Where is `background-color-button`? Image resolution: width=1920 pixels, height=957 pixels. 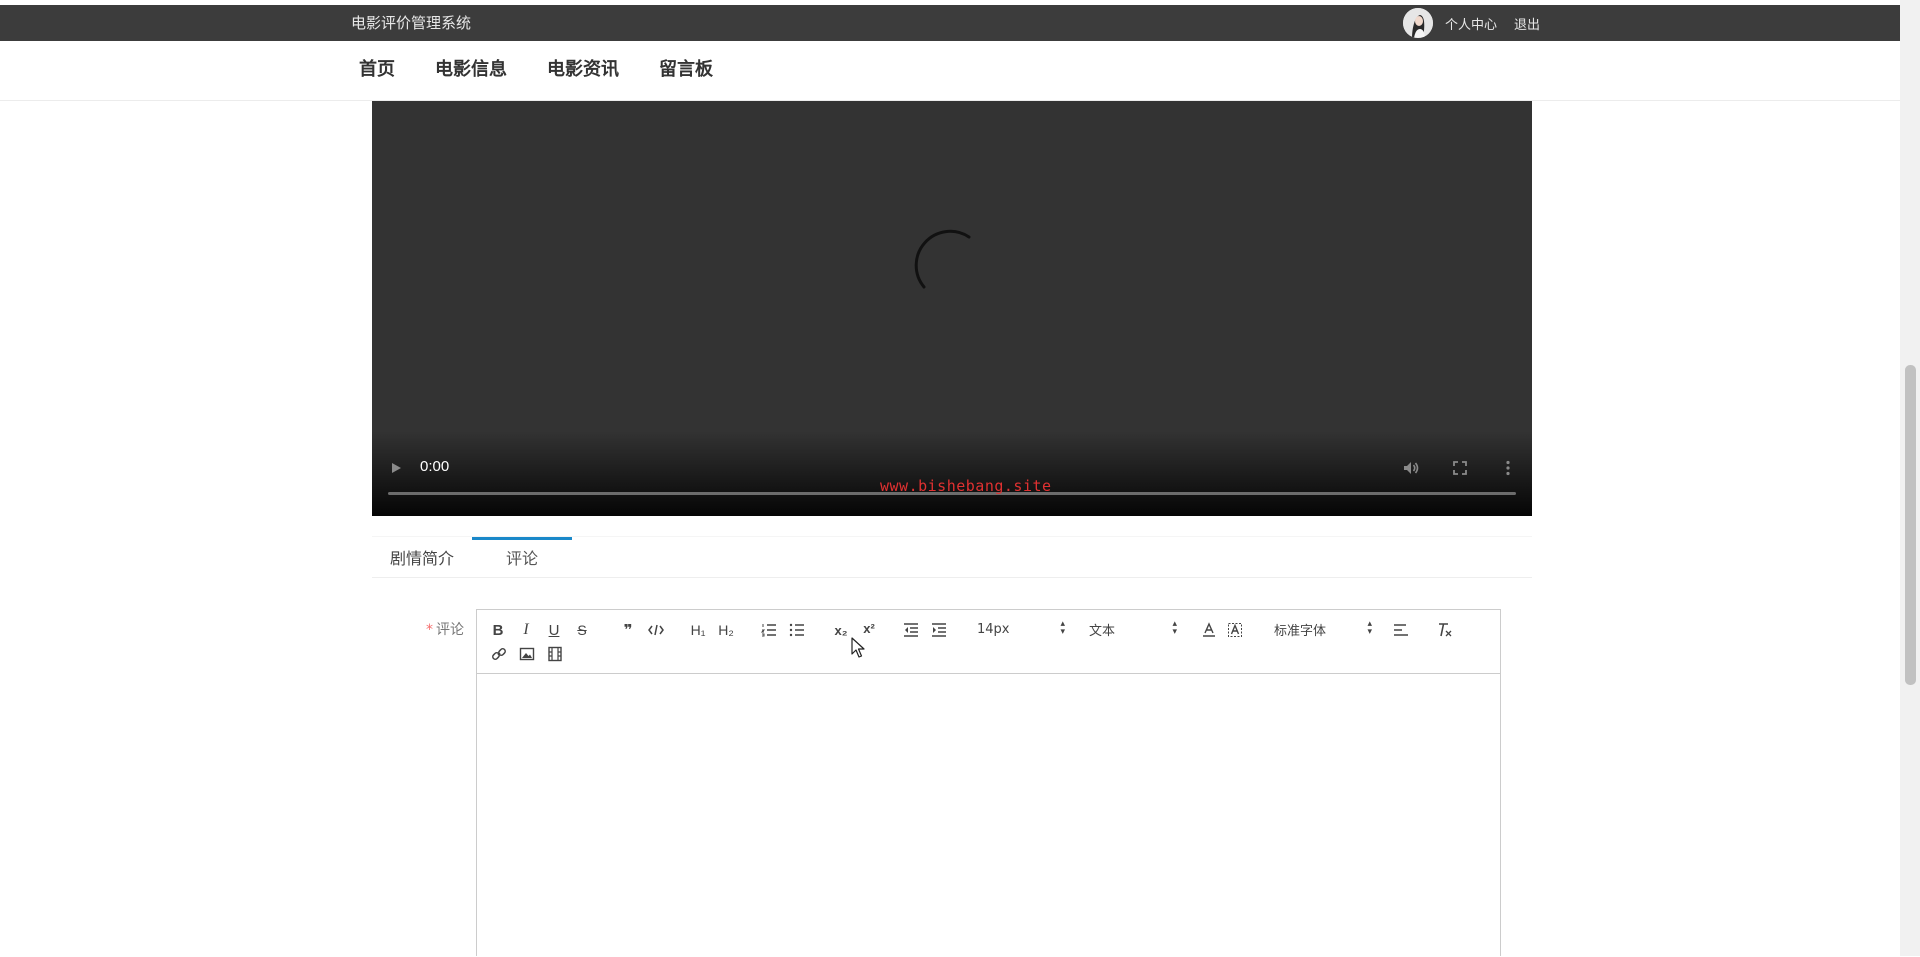
background-color-button is located at coordinates (1235, 630).